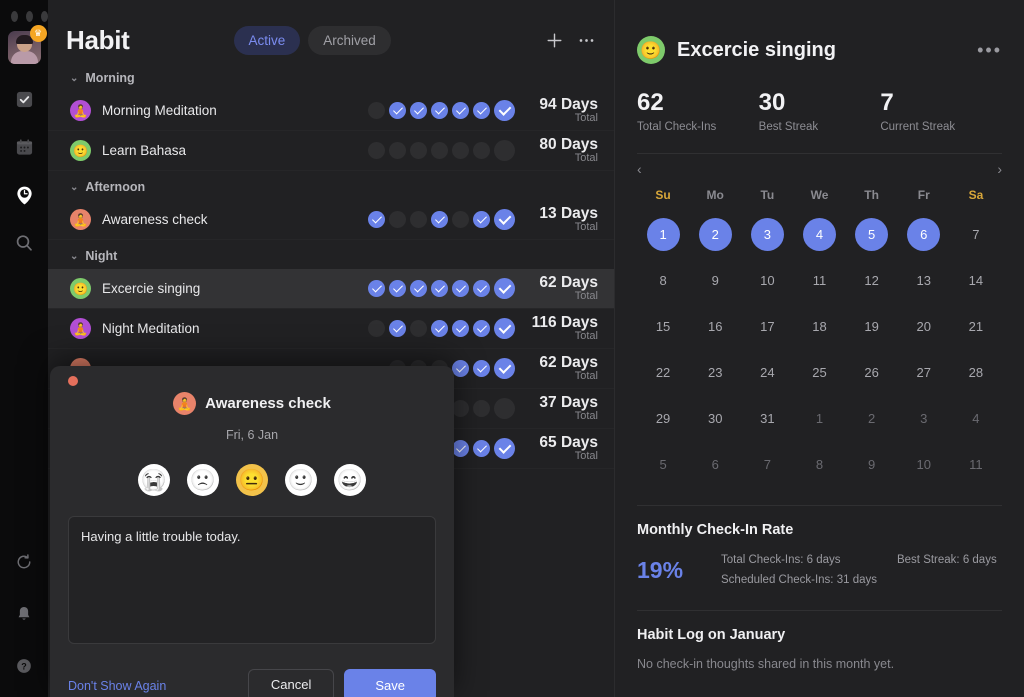 Image resolution: width=1024 pixels, height=697 pixels. I want to click on save-button: Save, so click(390, 683).